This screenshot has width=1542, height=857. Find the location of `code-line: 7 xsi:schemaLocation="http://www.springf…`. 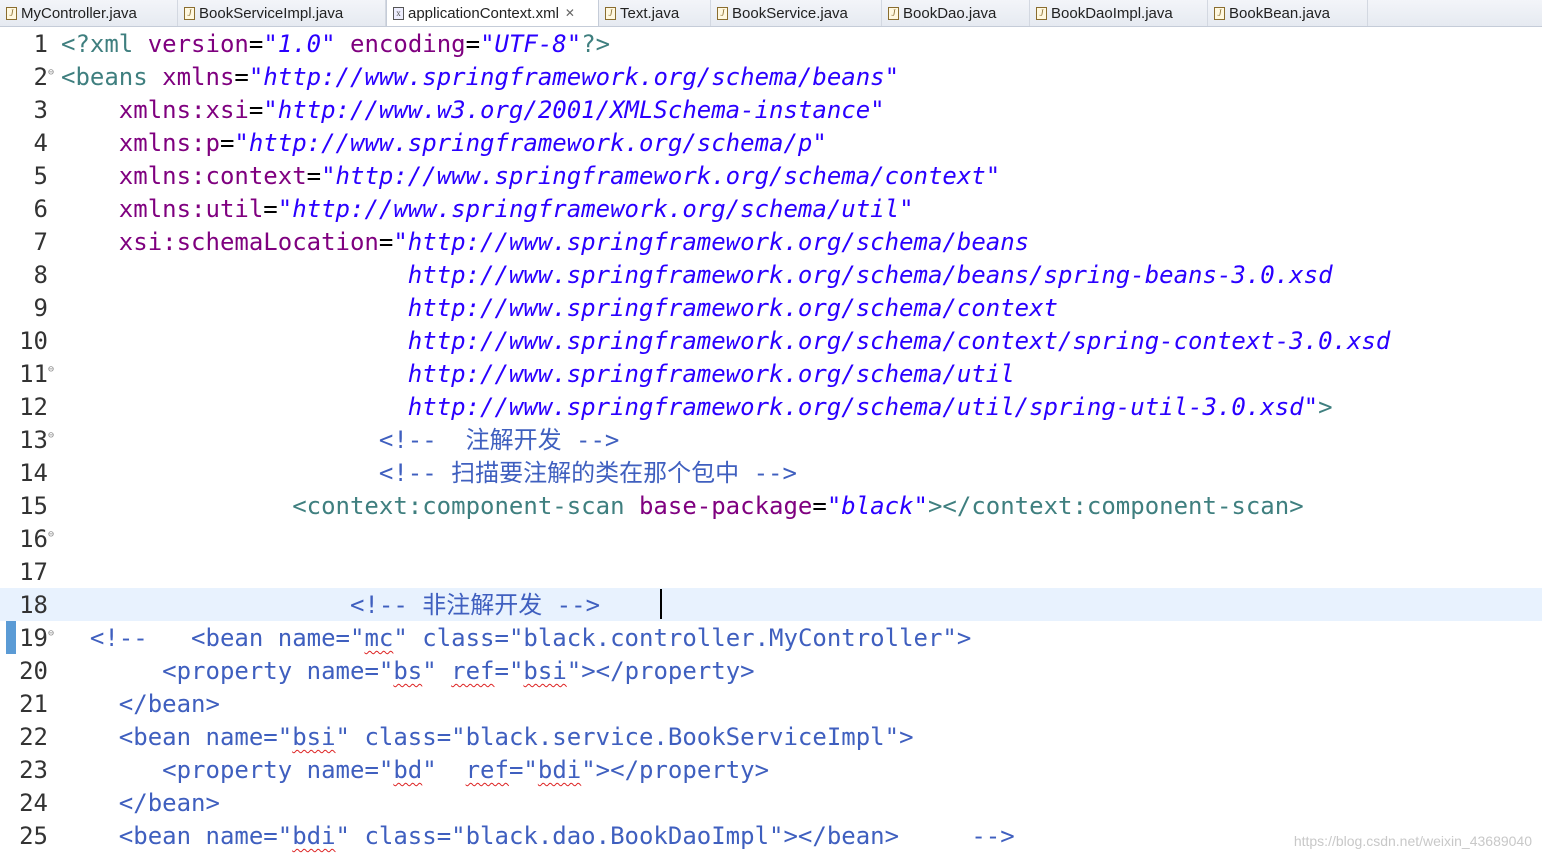

code-line: 7 xsi:schemaLocation="http://www.springf… is located at coordinates (771, 241).